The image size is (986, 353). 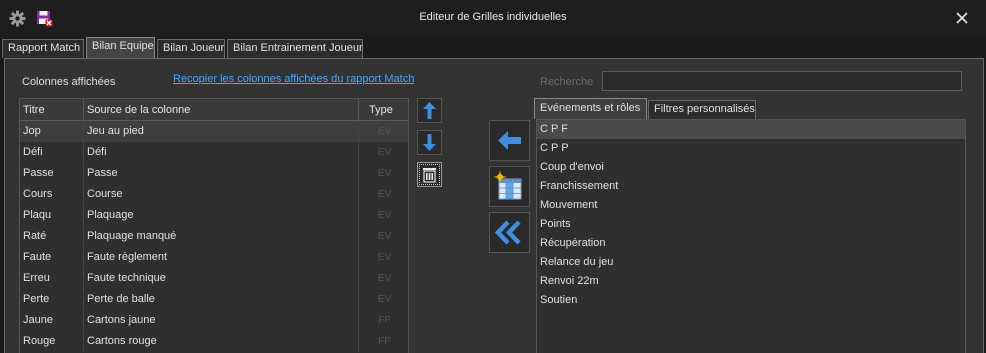 What do you see at coordinates (52, 299) in the screenshot?
I see `cell-titre: Perte` at bounding box center [52, 299].